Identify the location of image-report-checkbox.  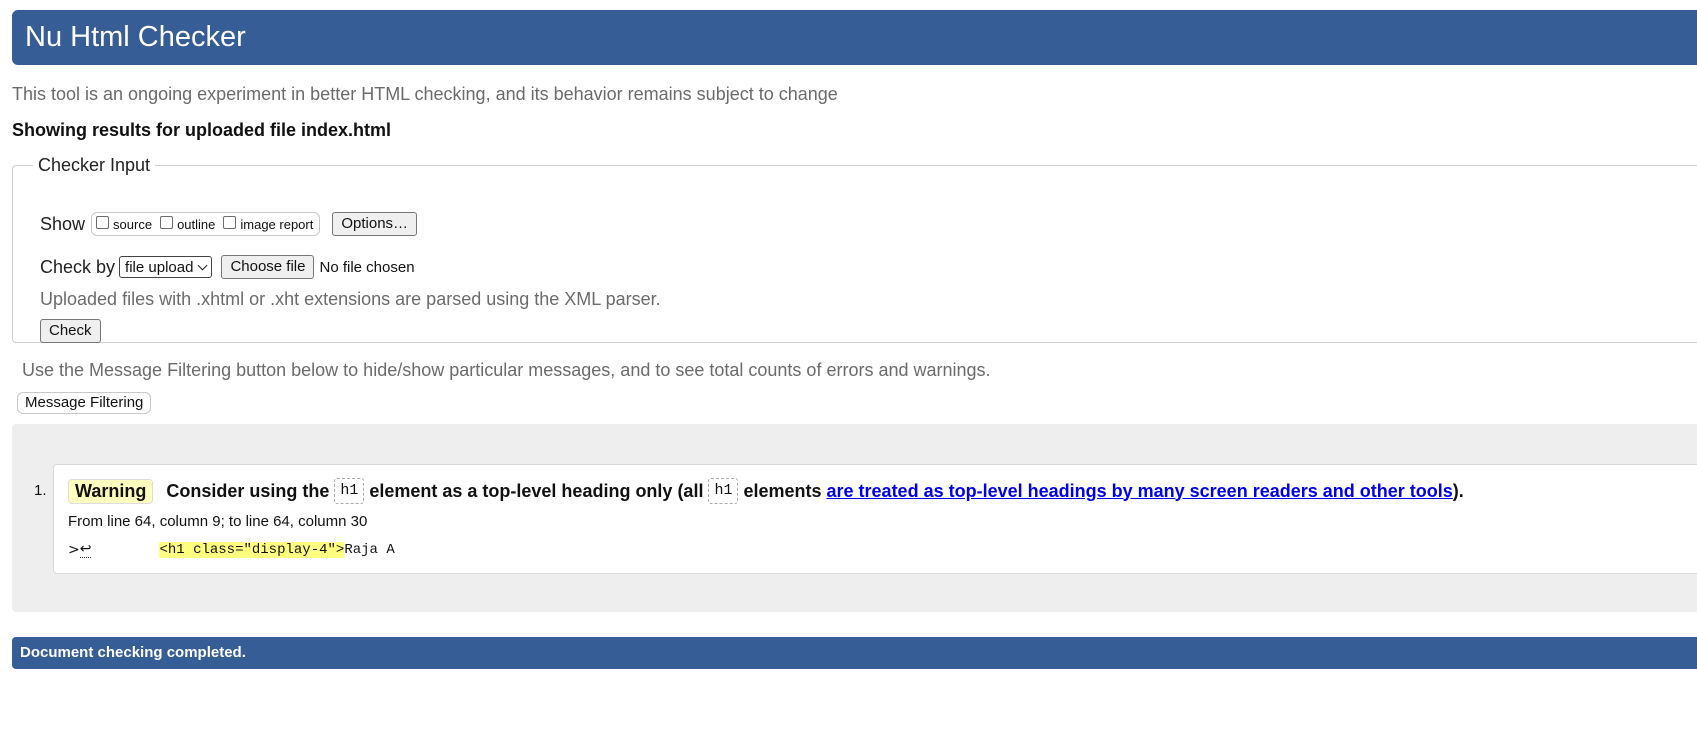
(230, 222).